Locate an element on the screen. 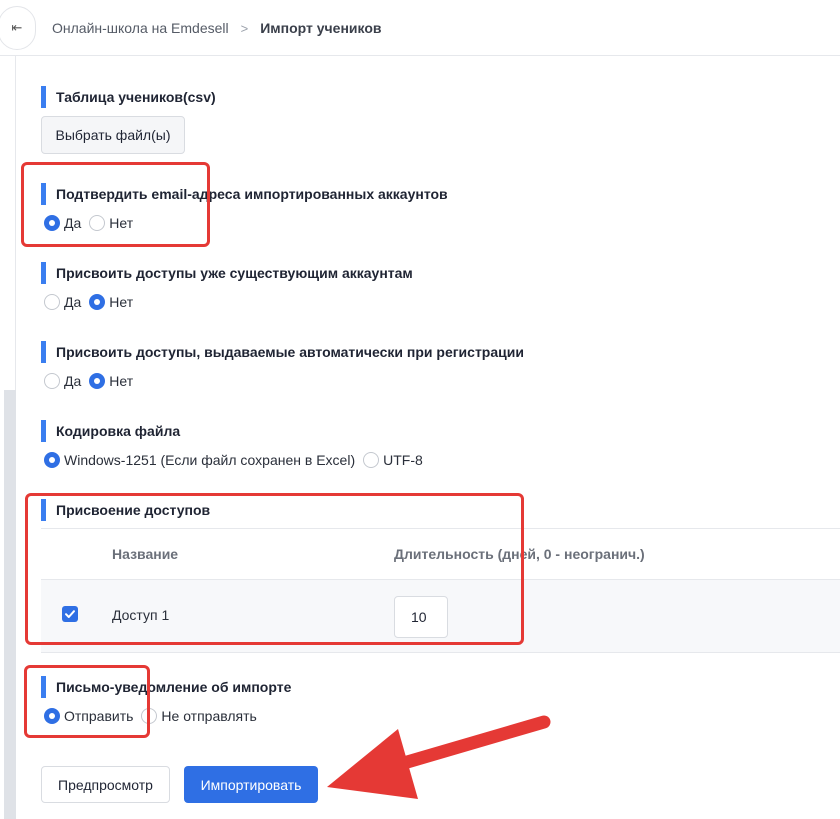  confirm-email-yes-label: Да is located at coordinates (72, 223).